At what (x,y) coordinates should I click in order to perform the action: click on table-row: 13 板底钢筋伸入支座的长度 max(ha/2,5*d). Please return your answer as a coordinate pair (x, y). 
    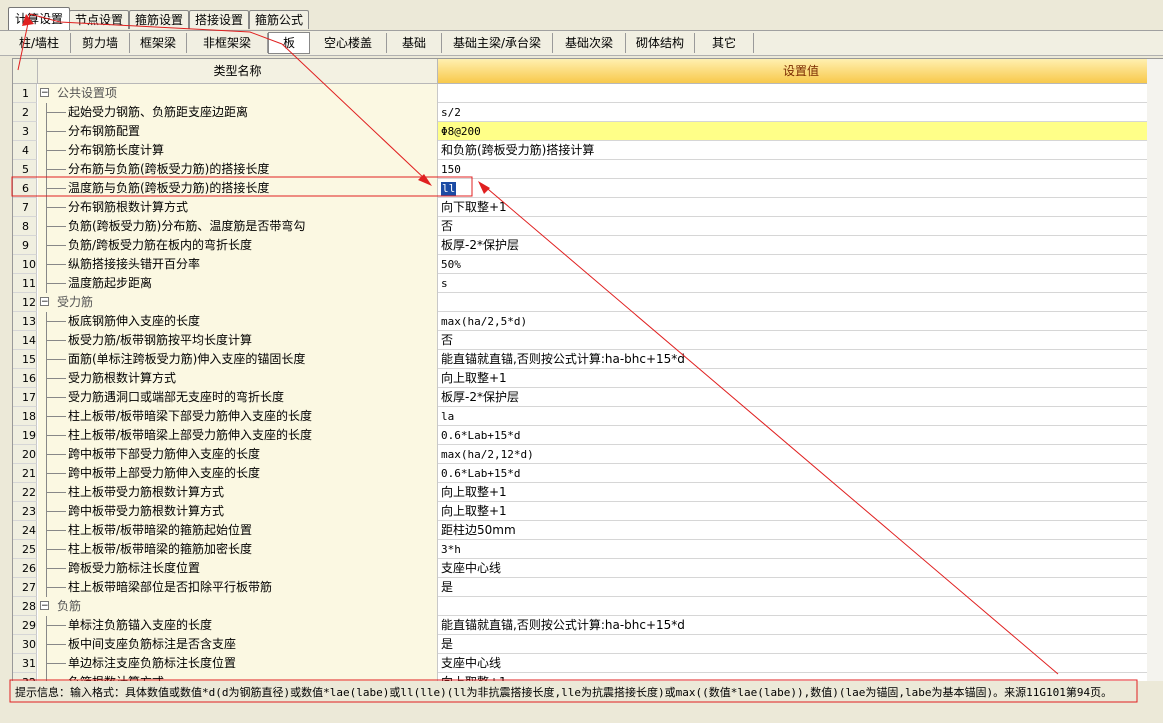
    Looking at the image, I should click on (588, 322).